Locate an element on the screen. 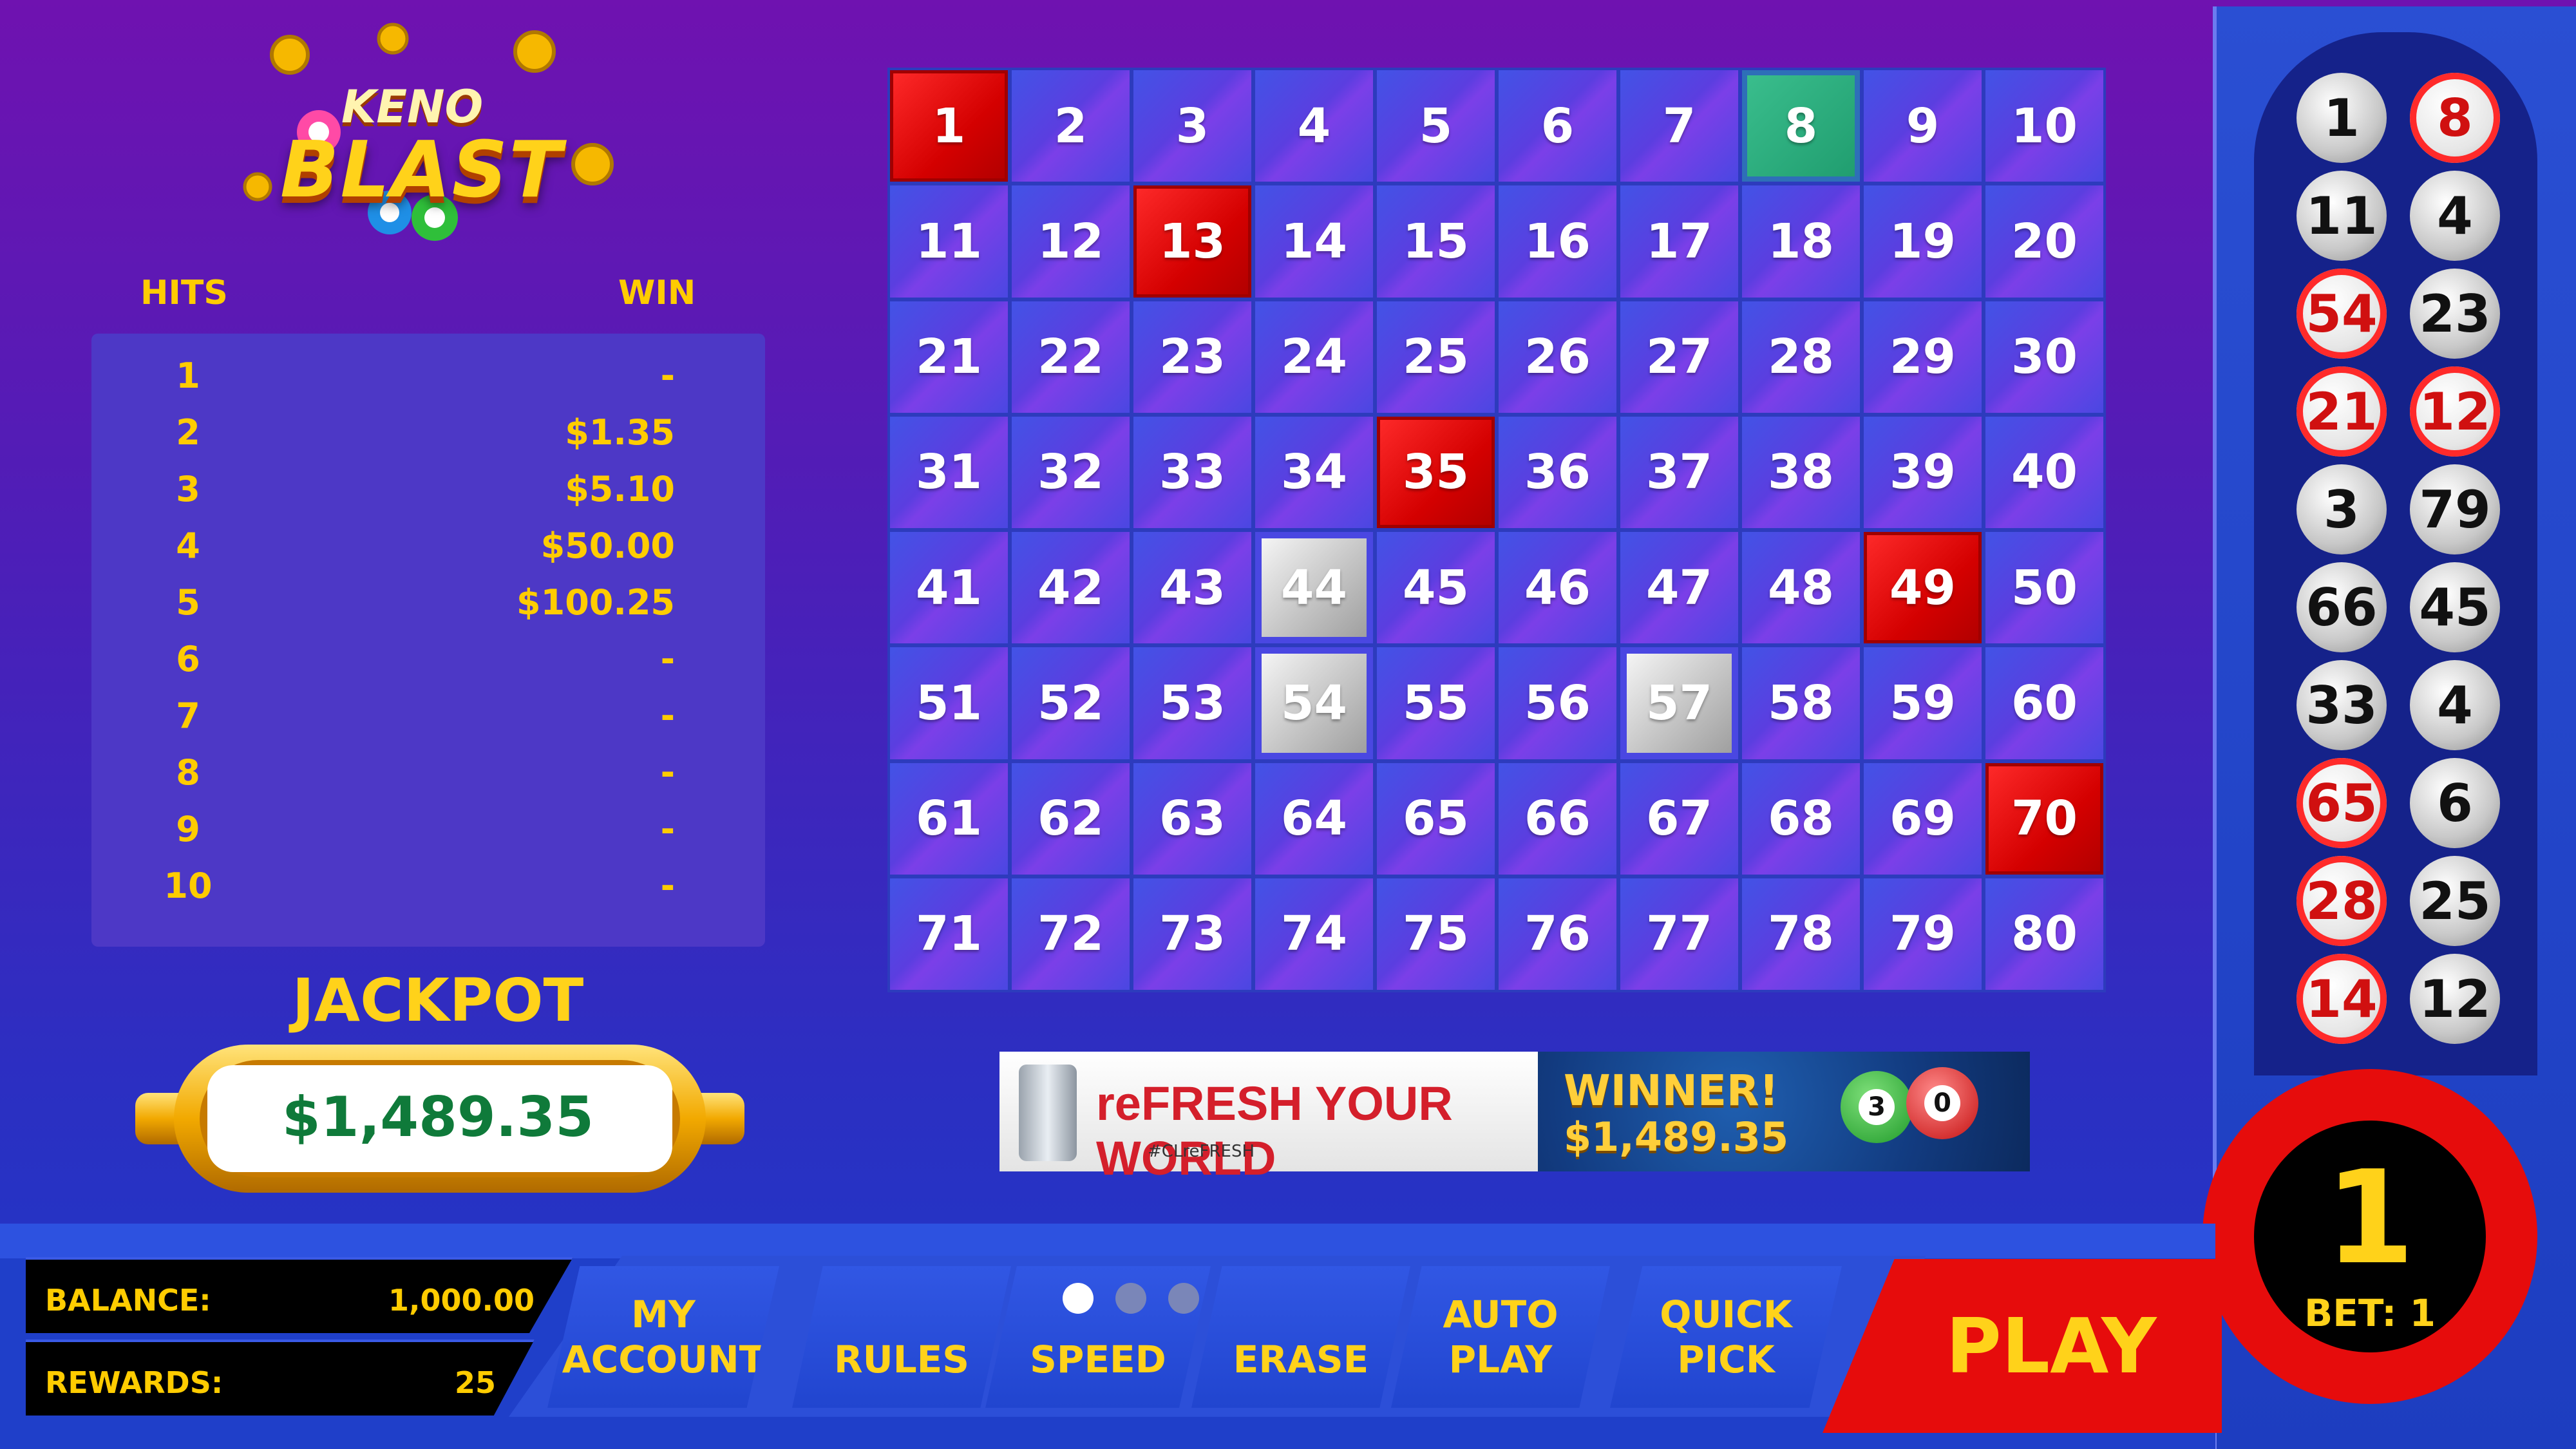 This screenshot has height=1449, width=2576. keno-cell: 46 is located at coordinates (1558, 588).